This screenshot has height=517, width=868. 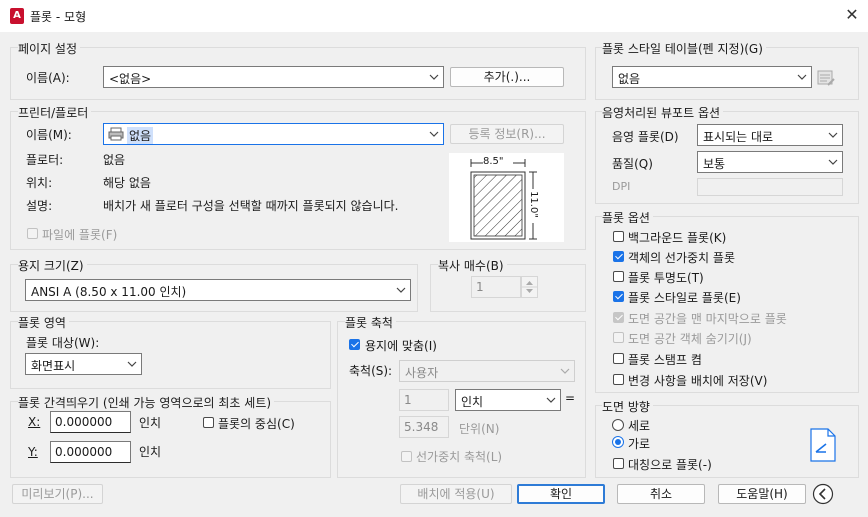 I want to click on description-value: 배치가 새 플로터 구성을 선택할 때까지 플롯되지 않습니다., so click(x=251, y=206).